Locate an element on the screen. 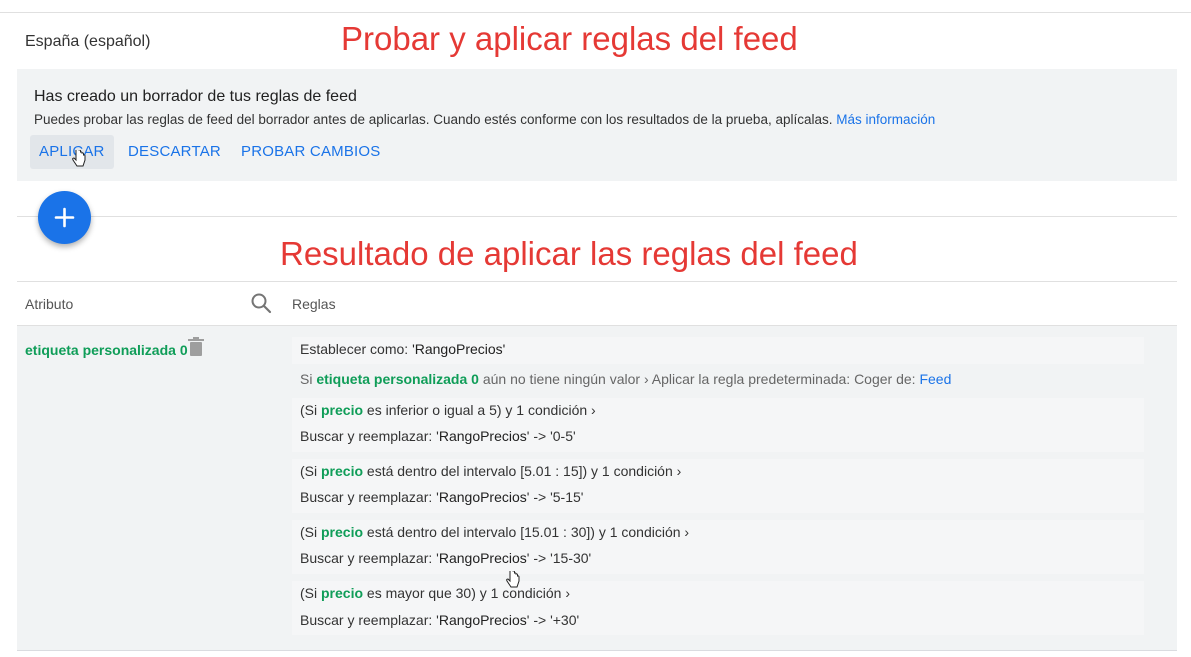 The height and width of the screenshot is (657, 1191). action-replace: ' -> '0-5' is located at coordinates (551, 436).